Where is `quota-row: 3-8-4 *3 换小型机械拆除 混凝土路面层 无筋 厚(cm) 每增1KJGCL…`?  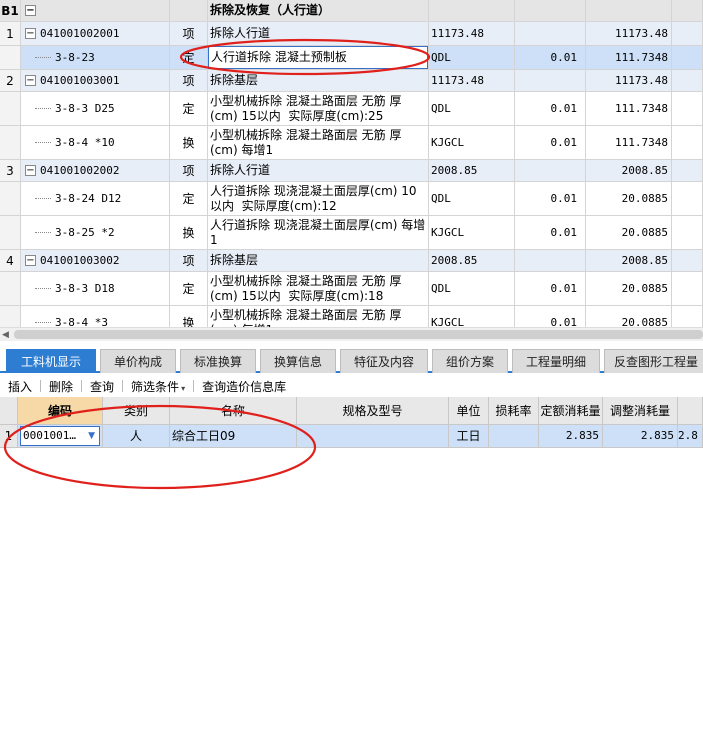
quota-row: 3-8-4 *3 换小型机械拆除 混凝土路面层 无筋 厚(cm) 每增1KJGCL… is located at coordinates (351, 316).